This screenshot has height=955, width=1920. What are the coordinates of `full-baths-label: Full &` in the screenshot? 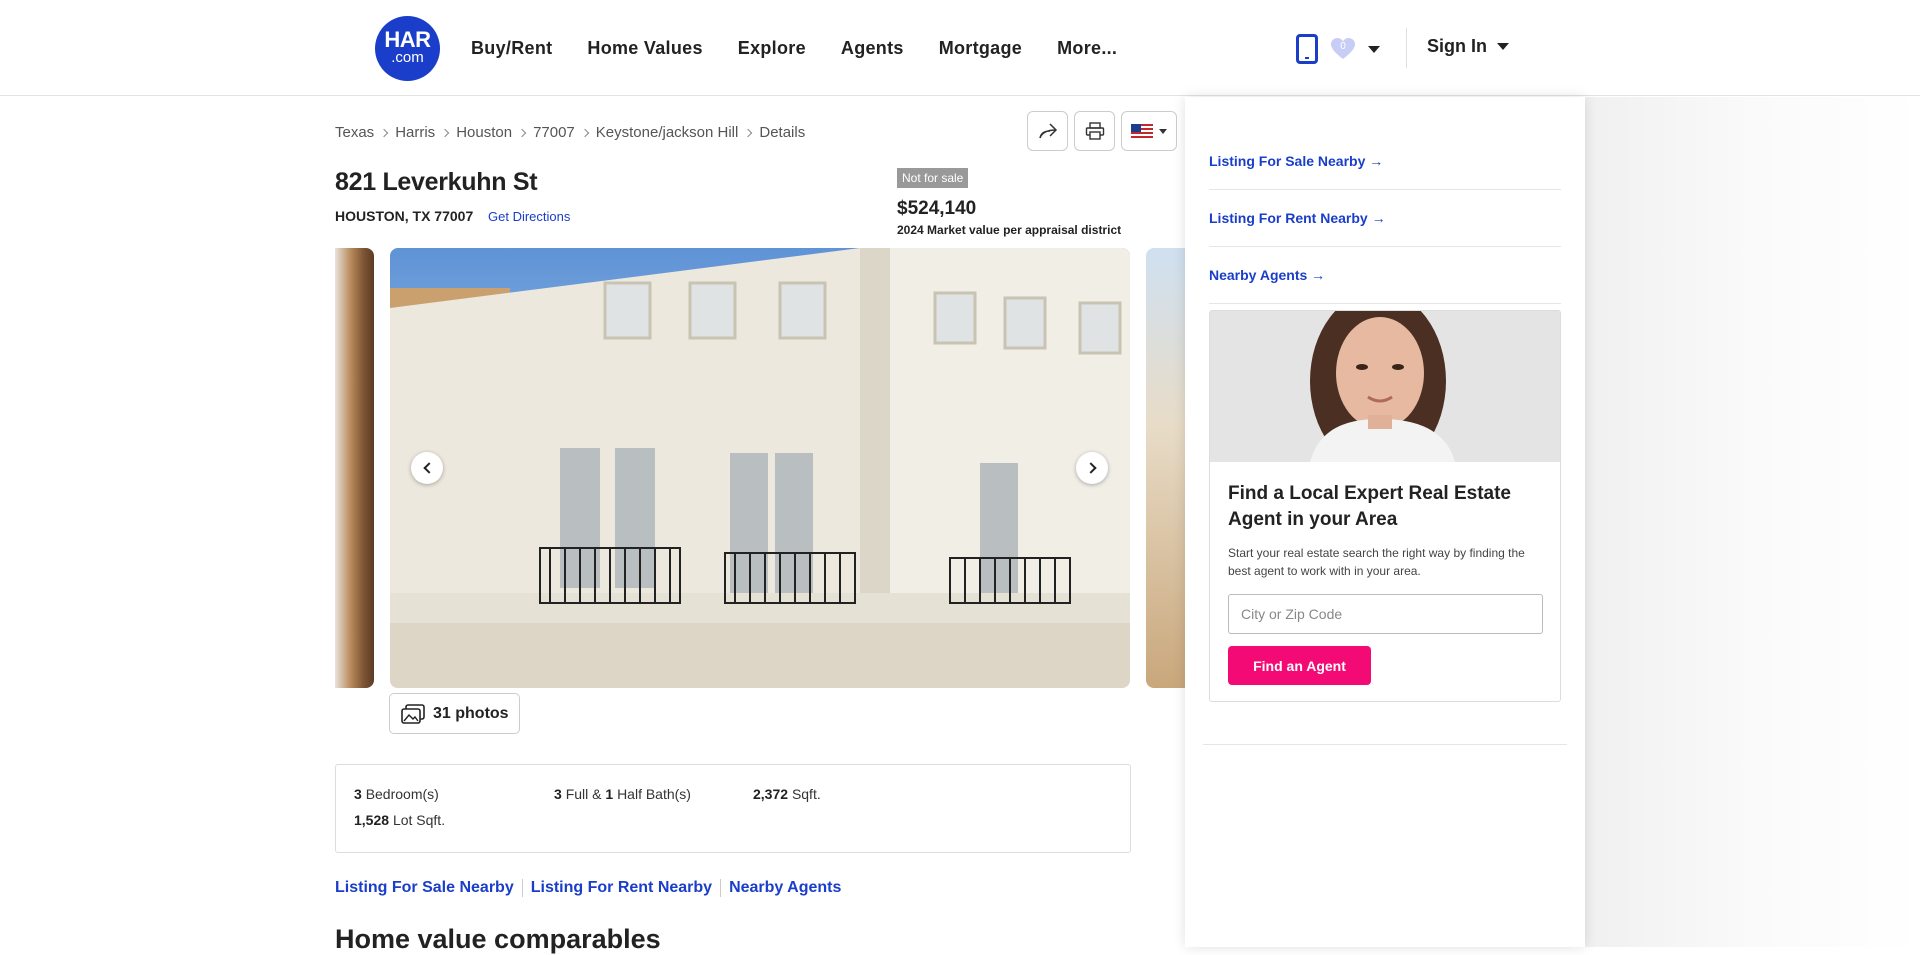 It's located at (583, 794).